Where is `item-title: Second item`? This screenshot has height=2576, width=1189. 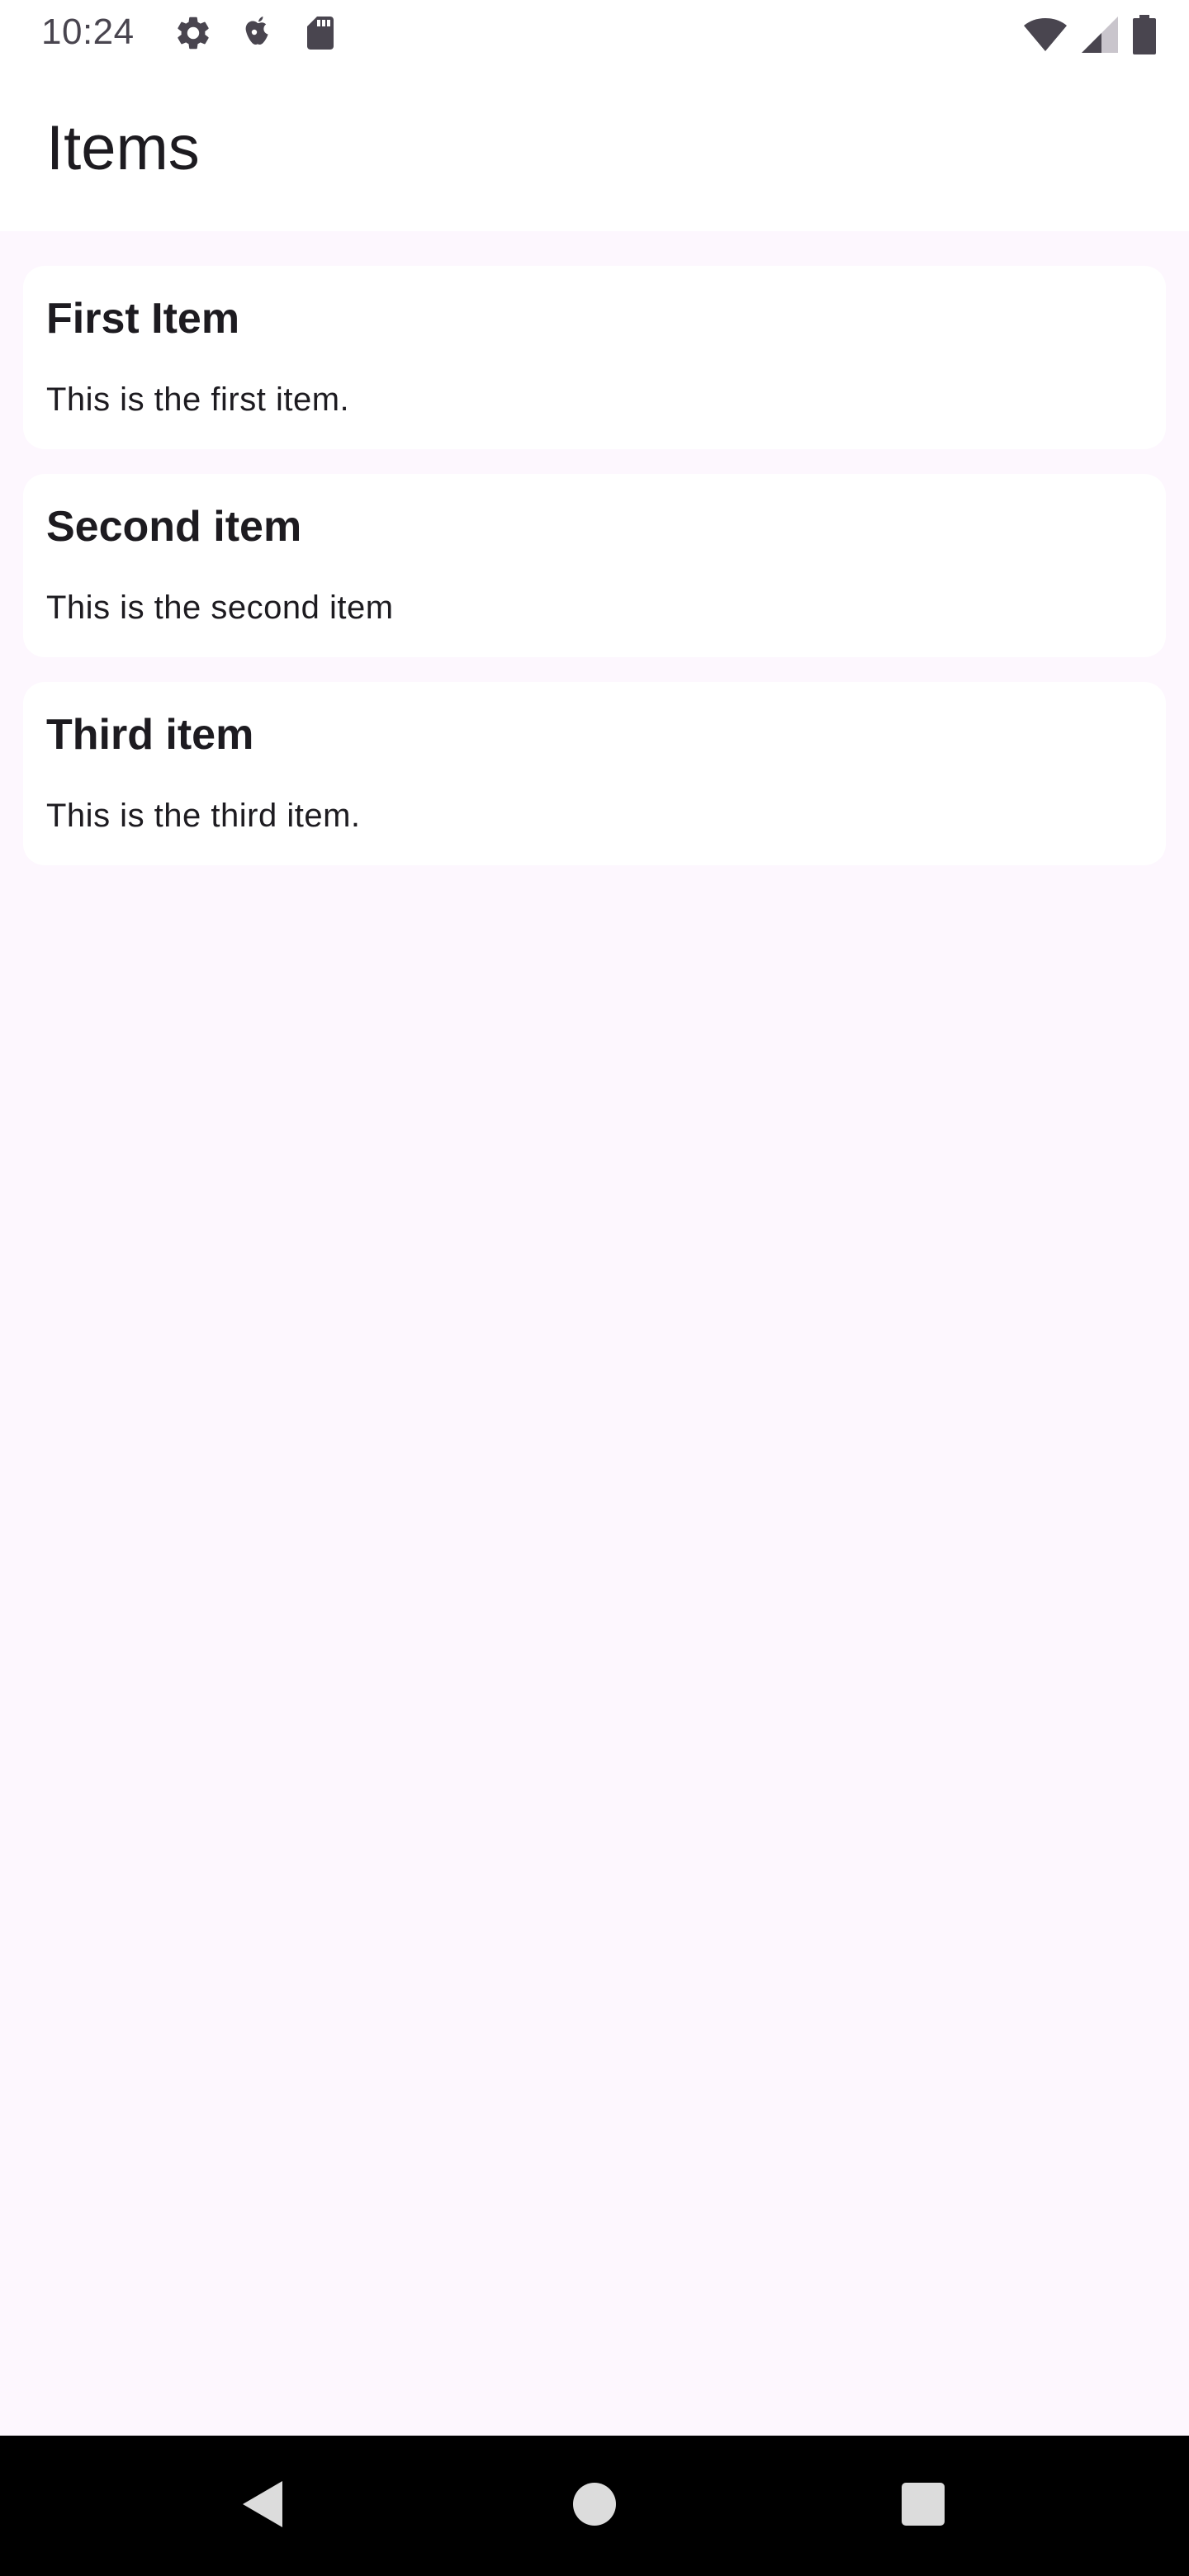
item-title: Second item is located at coordinates (174, 527).